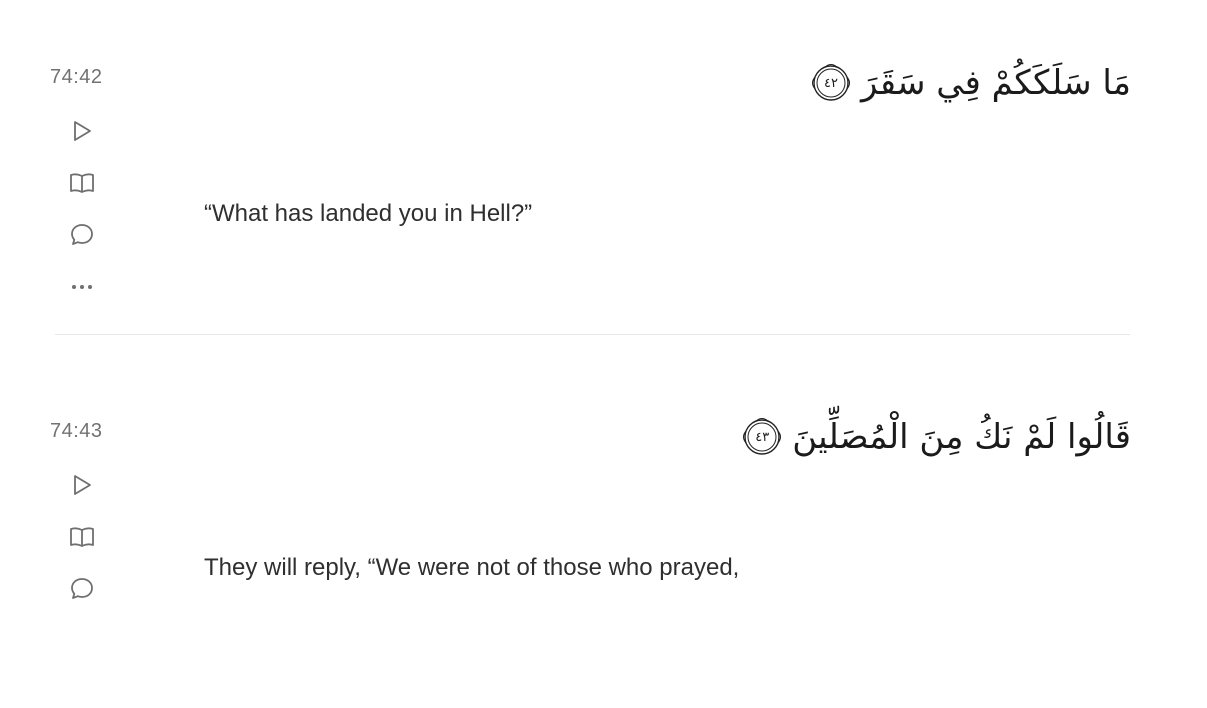  I want to click on arabic-text: قَالُوا لَمْ نَكُ مِنَ الْمُصَلِّينَ ٤٣, so click(936, 437).